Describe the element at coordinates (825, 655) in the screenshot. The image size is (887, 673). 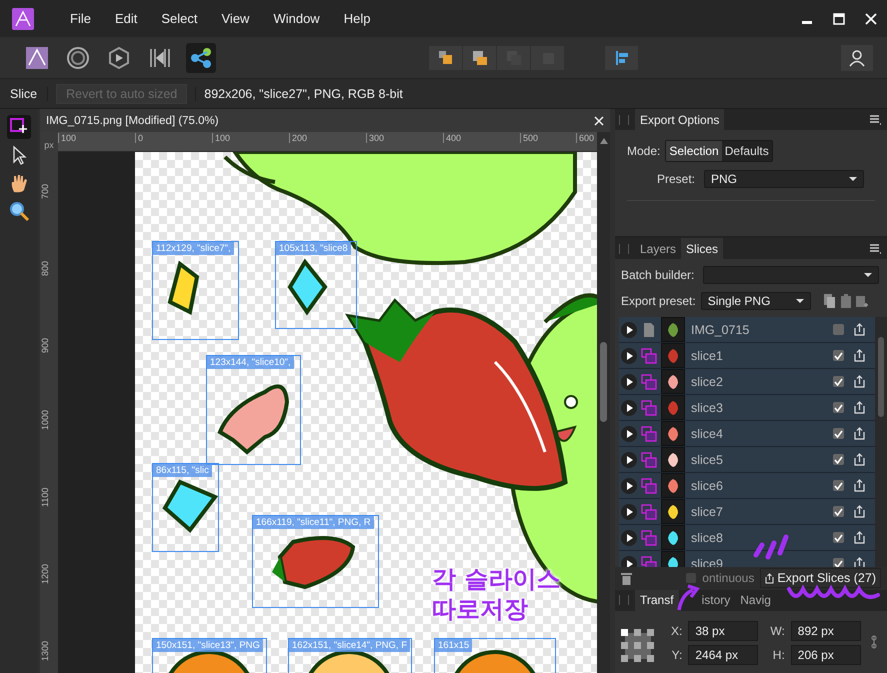
I see `transform-field: 206 px` at that location.